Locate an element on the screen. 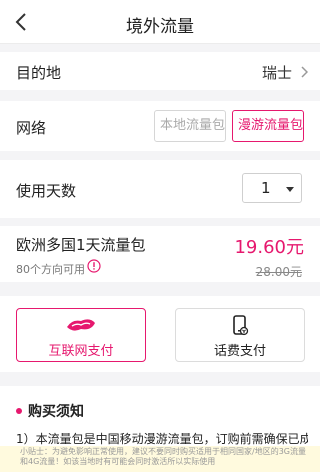 This screenshot has width=320, height=472. internet-pay-logo-icon is located at coordinates (81, 325).